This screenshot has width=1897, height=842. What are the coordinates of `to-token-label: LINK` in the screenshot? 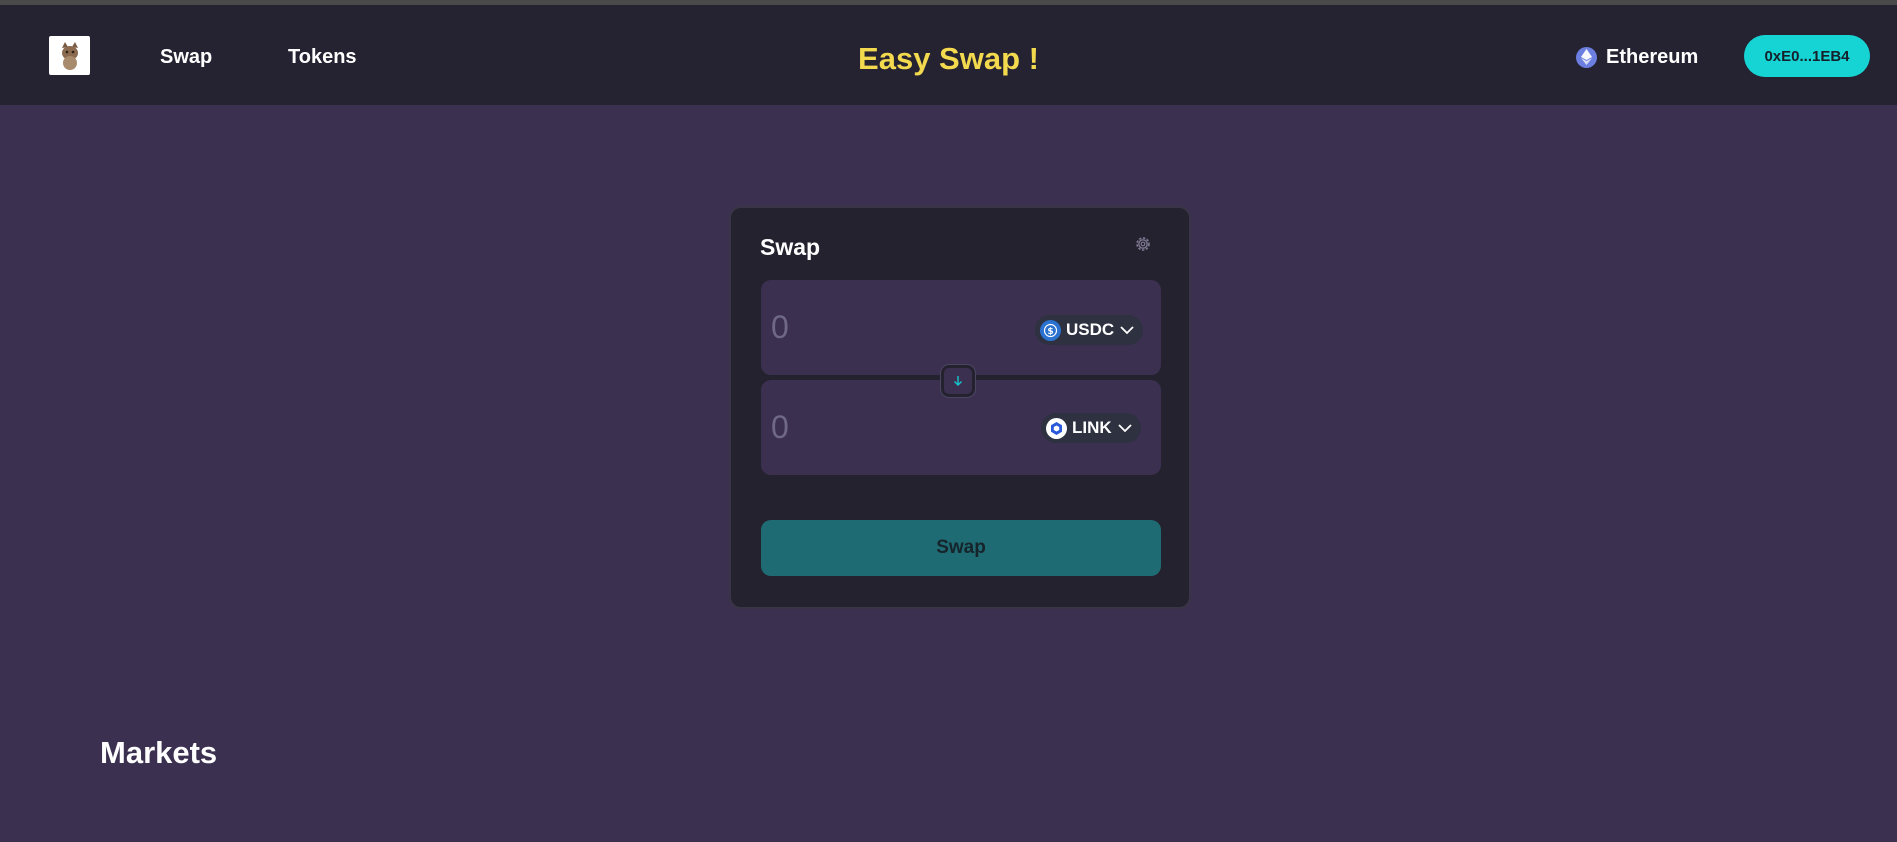 It's located at (1092, 427).